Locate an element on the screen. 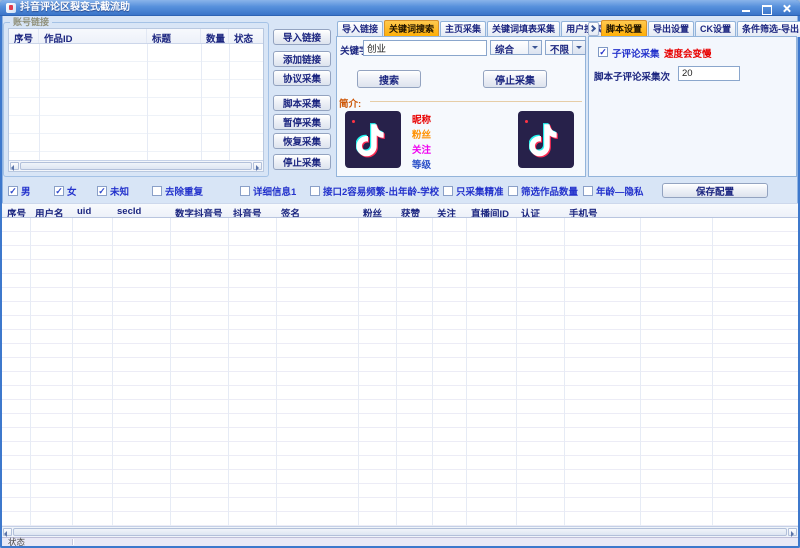 This screenshot has width=800, height=548. sub-comment-count-label: 脚本子评论采集次 is located at coordinates (632, 77).